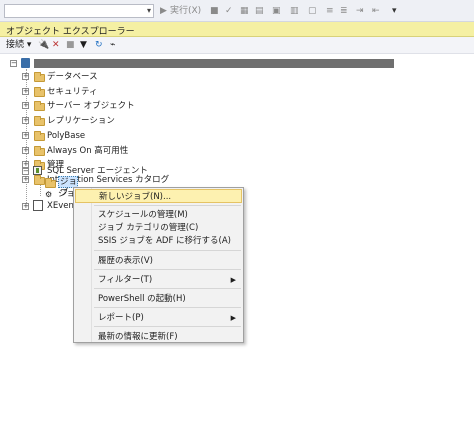 This screenshot has width=474, height=445. I want to click on activity-icon: ⌁, so click(112, 45).